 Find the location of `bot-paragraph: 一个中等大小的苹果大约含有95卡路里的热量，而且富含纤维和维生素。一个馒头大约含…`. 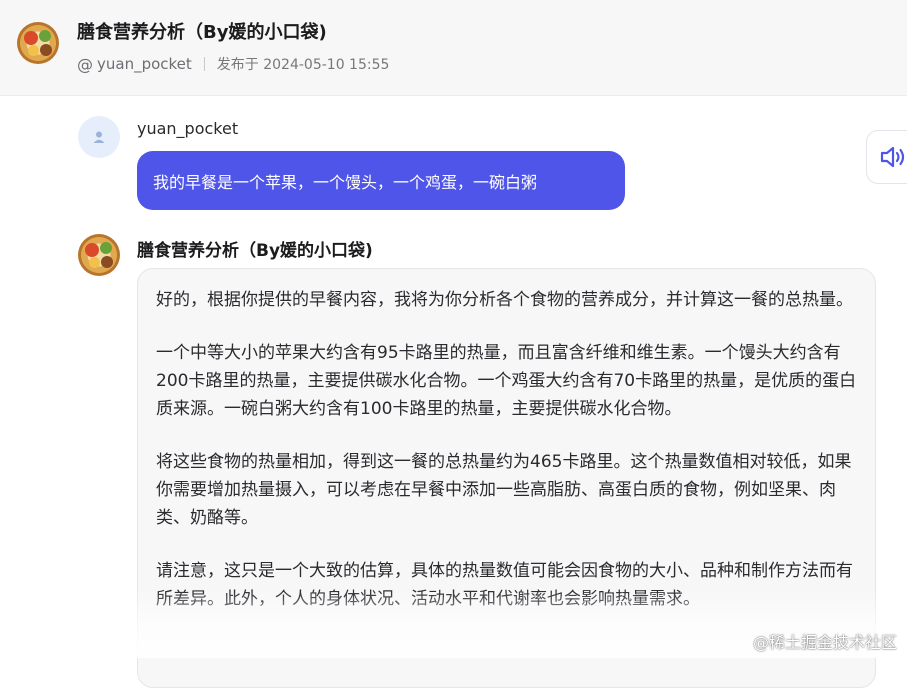

bot-paragraph: 一个中等大小的苹果大约含有95卡路里的热量，而且富含纤维和维生素。一个馒头大约含… is located at coordinates (506, 381).